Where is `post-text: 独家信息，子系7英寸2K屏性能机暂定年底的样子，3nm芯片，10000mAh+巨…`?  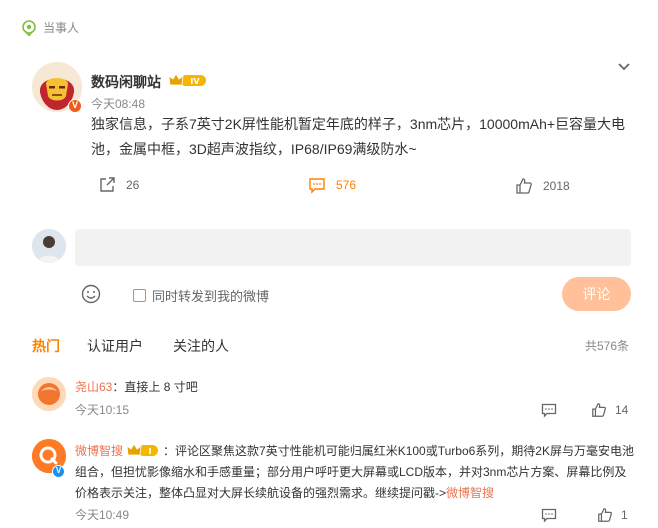 post-text: 独家信息，子系7英寸2K屏性能机暂定年底的样子，3nm芯片，10000mAh+巨… is located at coordinates (358, 136).